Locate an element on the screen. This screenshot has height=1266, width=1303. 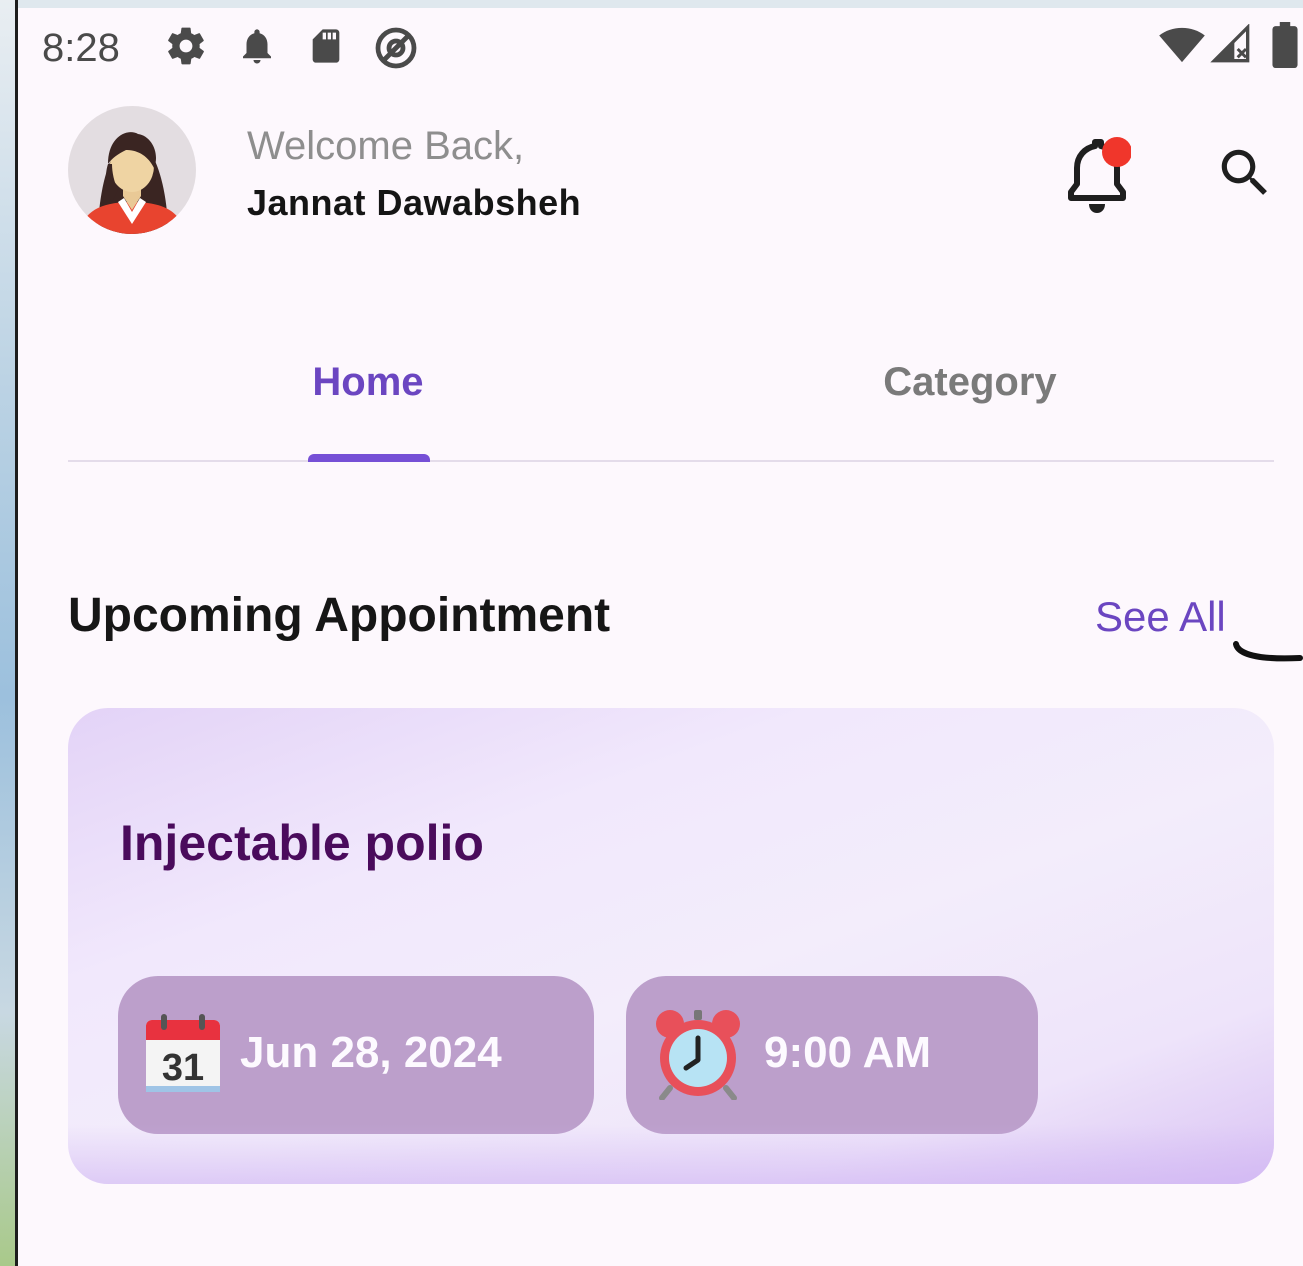
notification-bell-icon is located at coordinates (257, 46).